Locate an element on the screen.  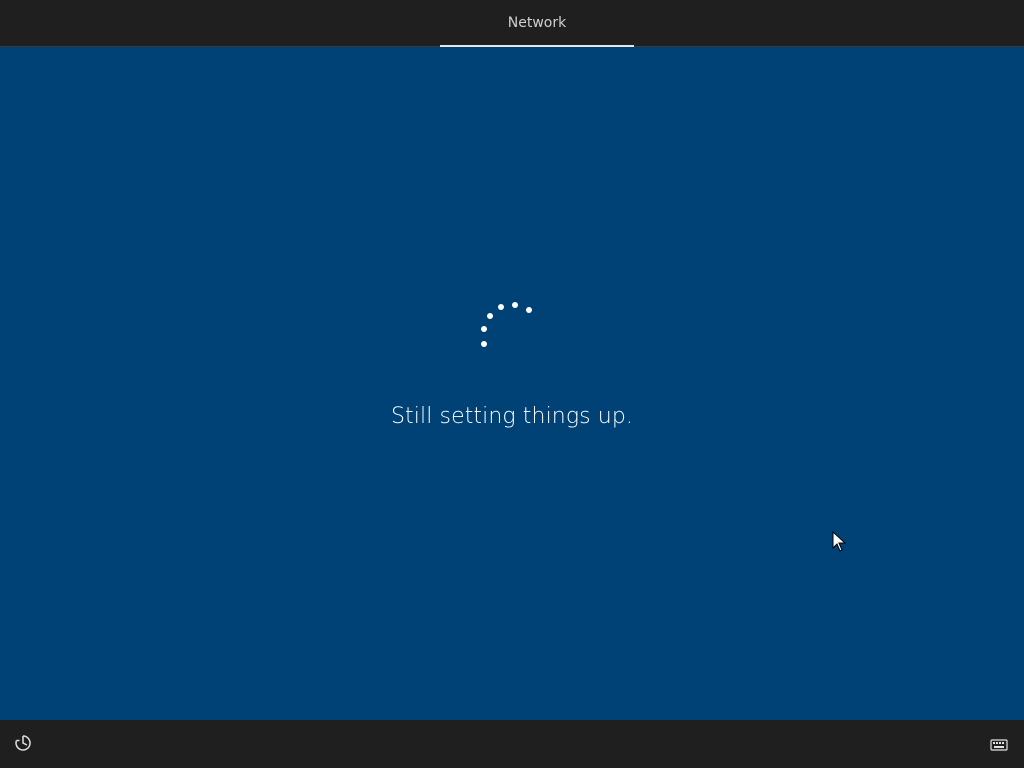
keyboard-button is located at coordinates (999, 745).